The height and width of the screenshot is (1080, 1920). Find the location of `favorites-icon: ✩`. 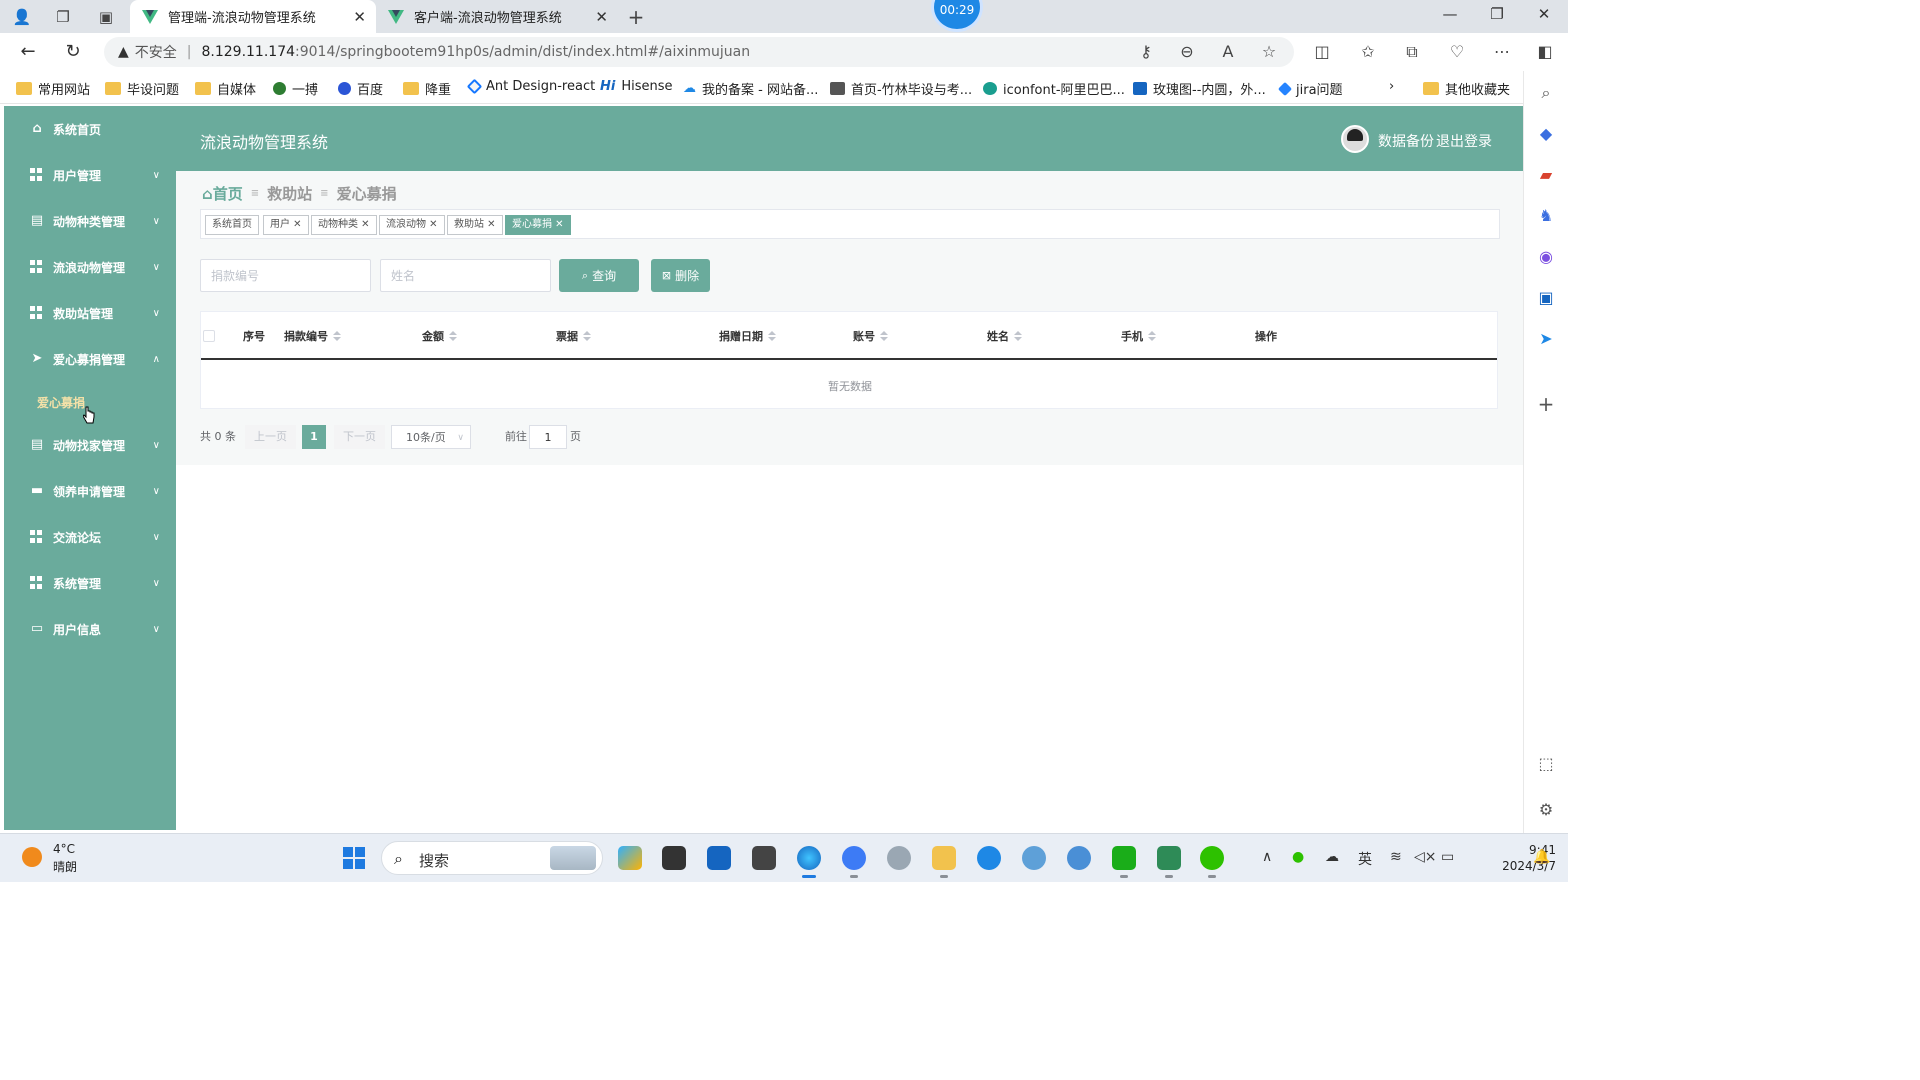

favorites-icon: ✩ is located at coordinates (1368, 51).